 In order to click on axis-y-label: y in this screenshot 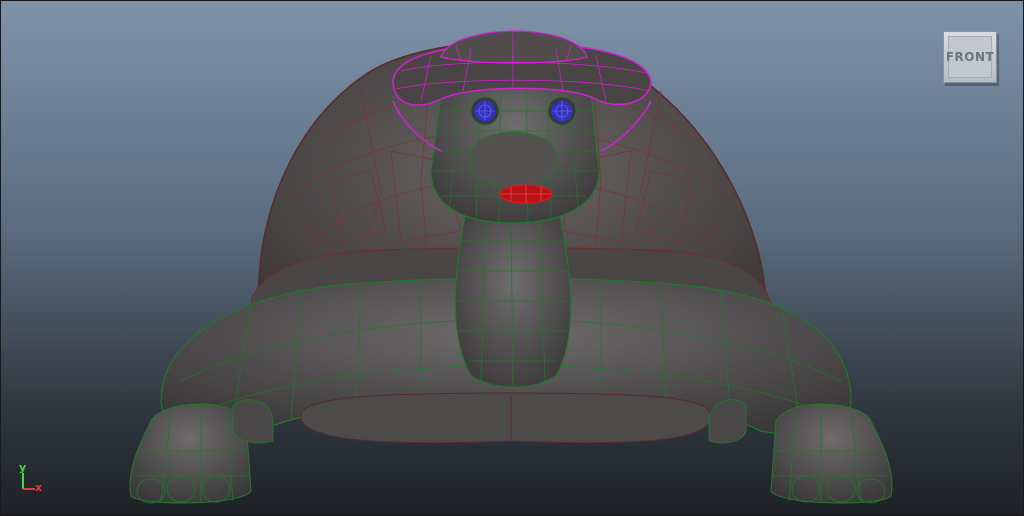, I will do `click(23, 467)`.